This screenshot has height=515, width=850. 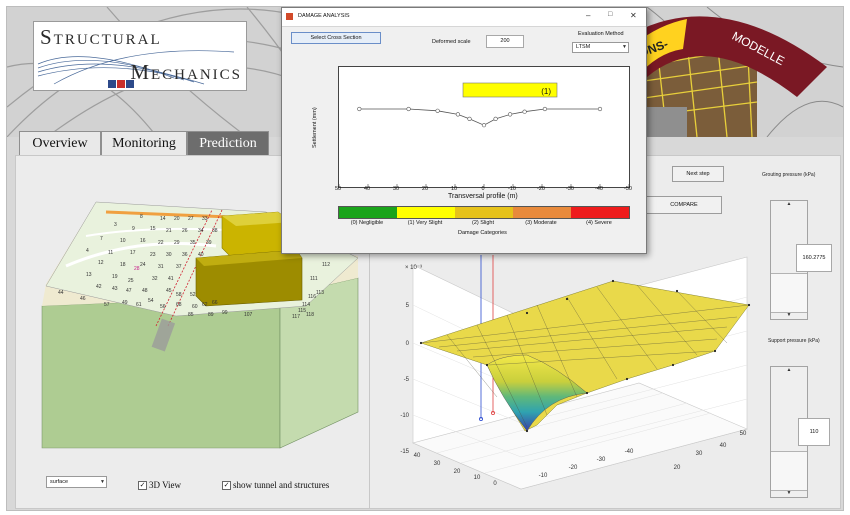 What do you see at coordinates (191, 315) in the screenshot?
I see `point-label: 85` at bounding box center [191, 315].